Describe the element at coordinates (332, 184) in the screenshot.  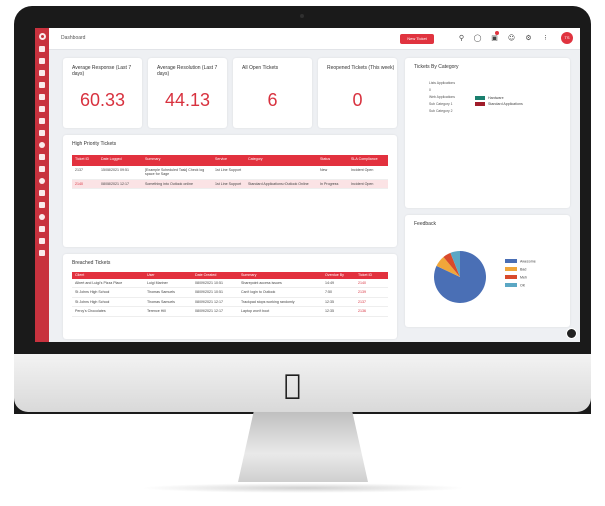
I see `cell-status: In Progress` at that location.